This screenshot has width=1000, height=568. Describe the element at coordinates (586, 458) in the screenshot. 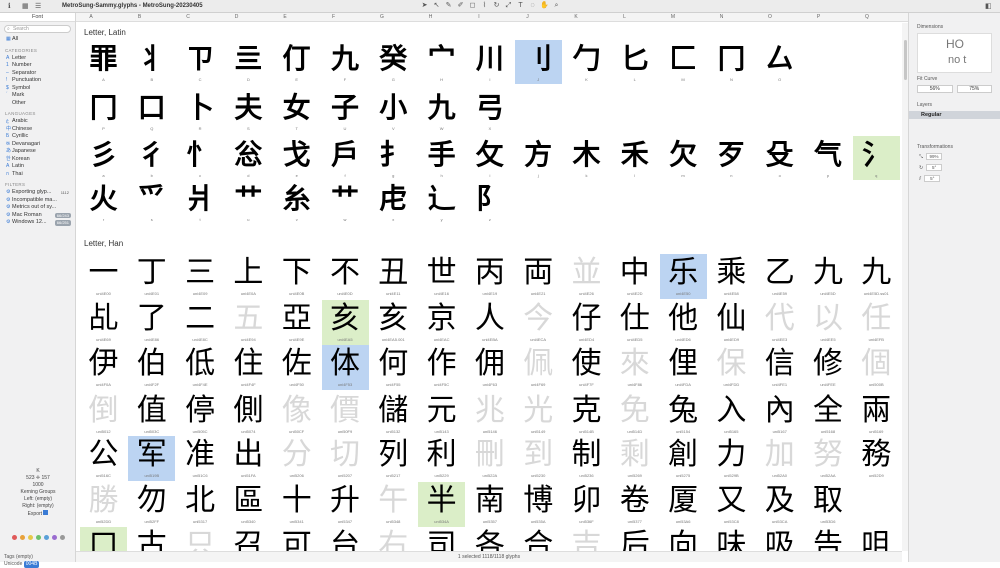

I see `glyph-cell: 制 uni5236` at that location.